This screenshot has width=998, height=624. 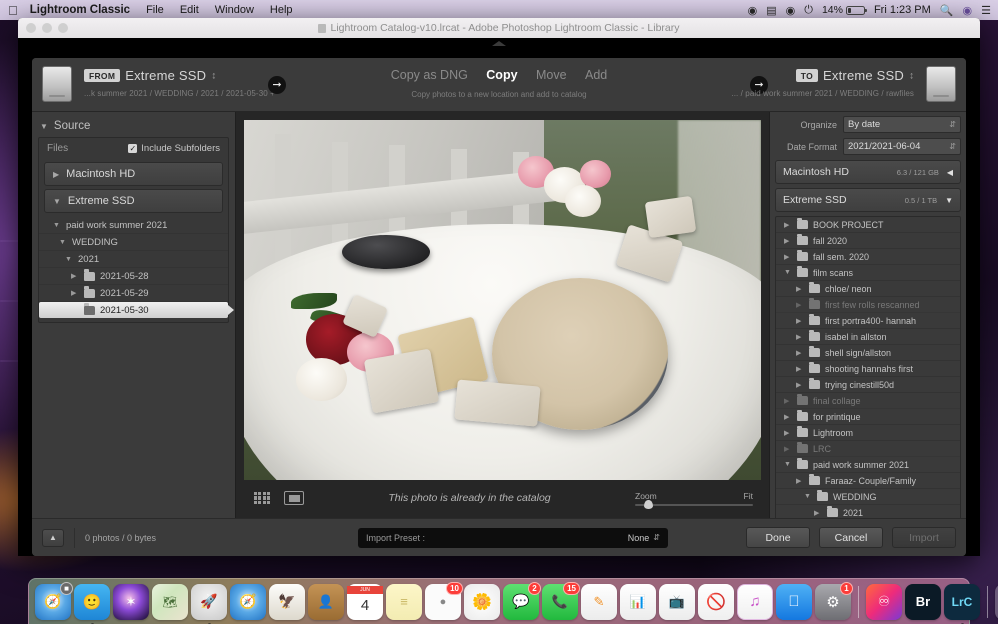 I want to click on organize-select: By date ⇵, so click(x=902, y=124).